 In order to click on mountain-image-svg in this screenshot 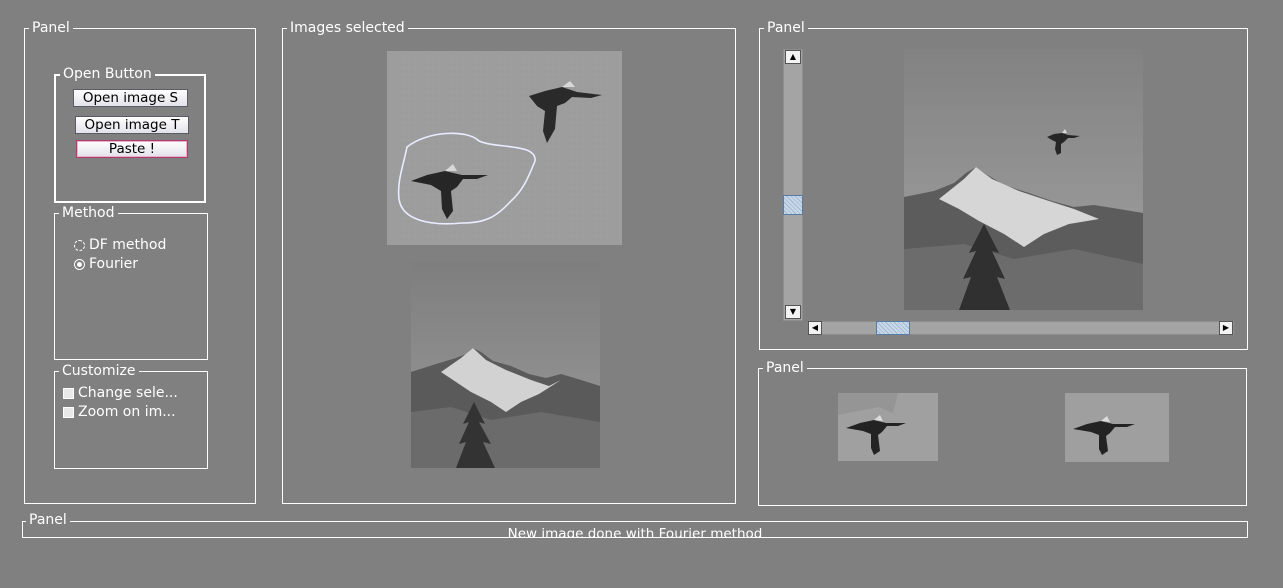, I will do `click(505, 365)`.